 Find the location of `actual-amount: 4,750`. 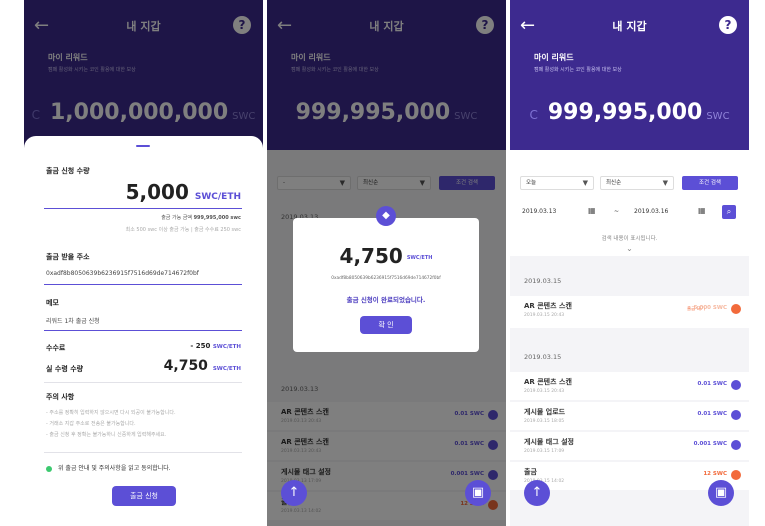

actual-amount: 4,750 is located at coordinates (185, 366).